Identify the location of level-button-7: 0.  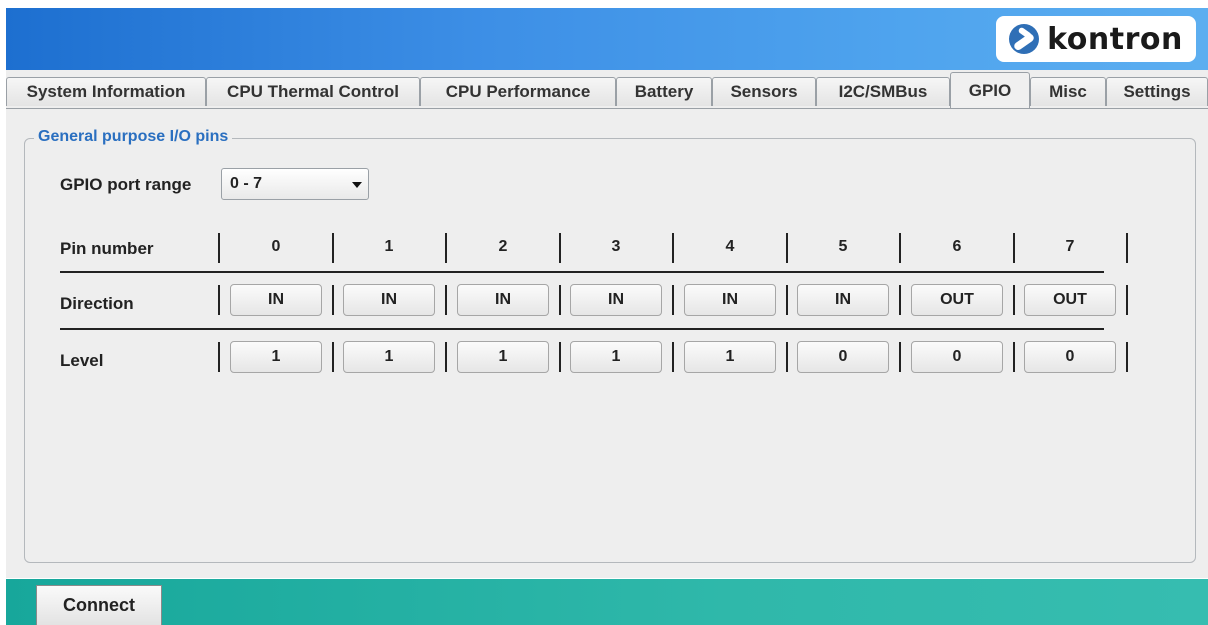
(1070, 357).